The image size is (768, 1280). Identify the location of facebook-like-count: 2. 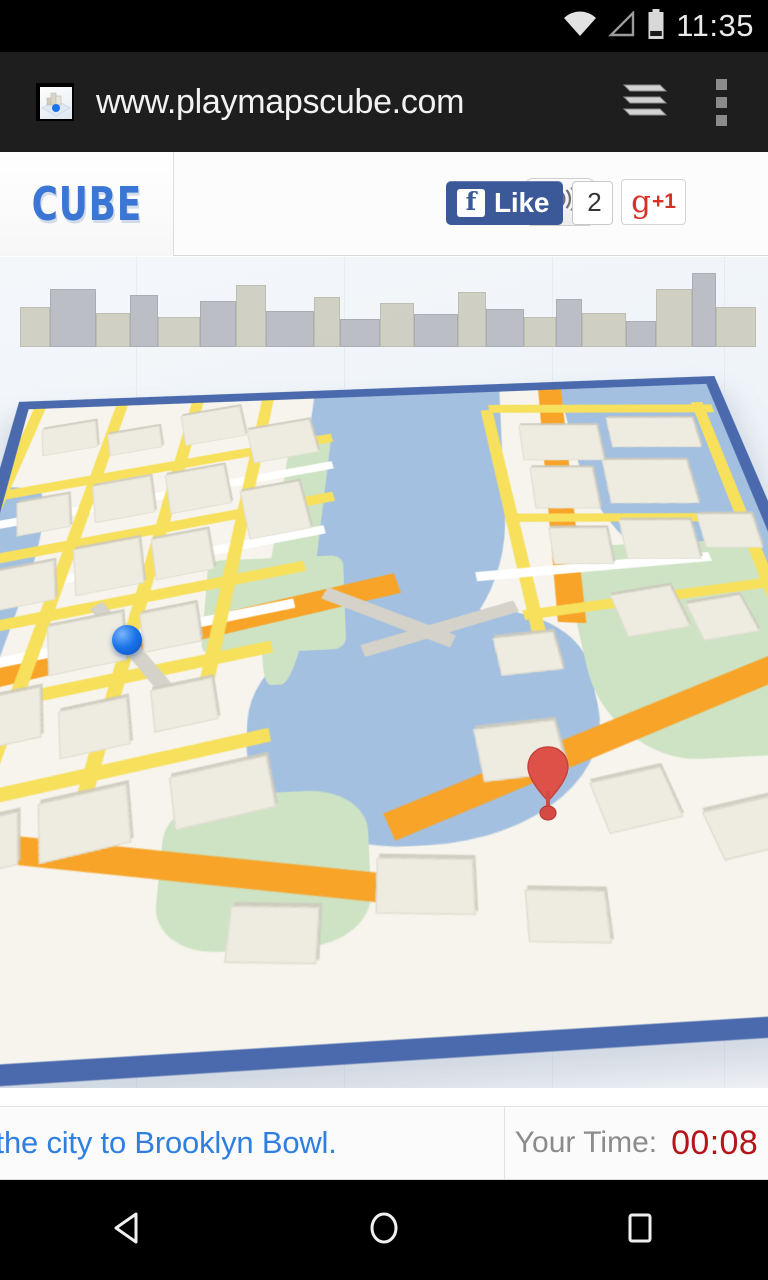
(592, 202).